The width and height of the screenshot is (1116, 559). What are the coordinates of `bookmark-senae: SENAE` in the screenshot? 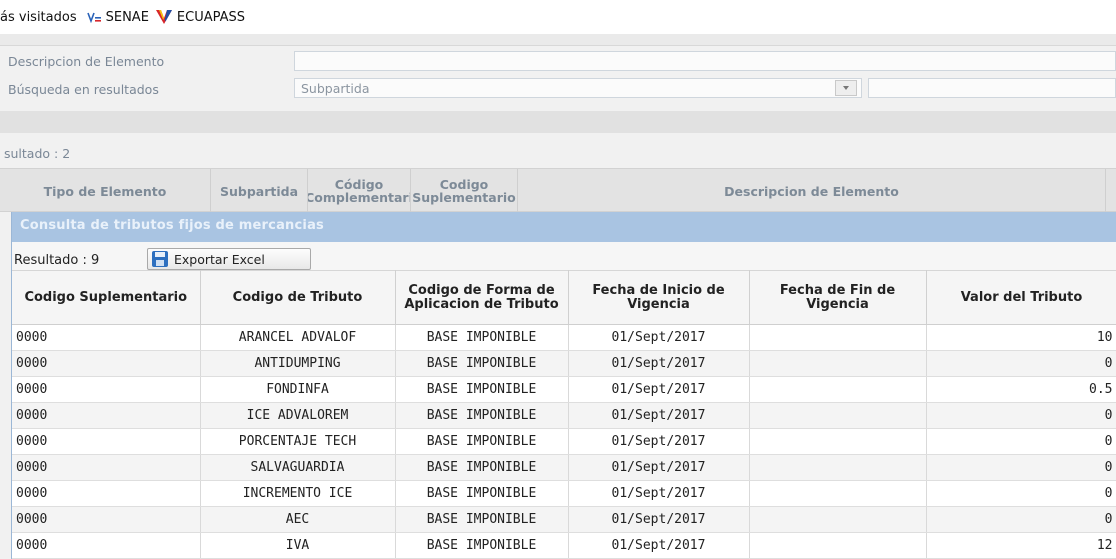 It's located at (116, 17).